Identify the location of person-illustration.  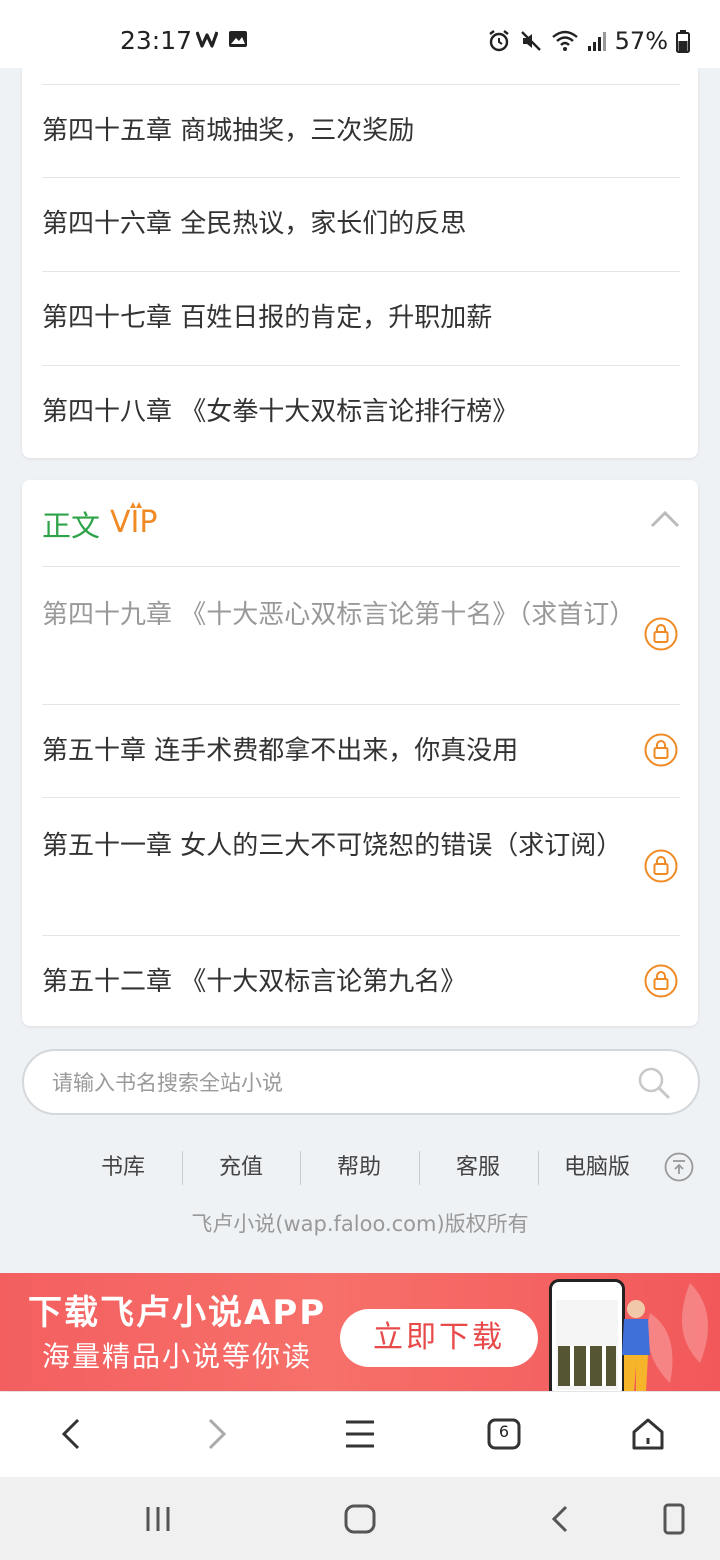
(636, 1345).